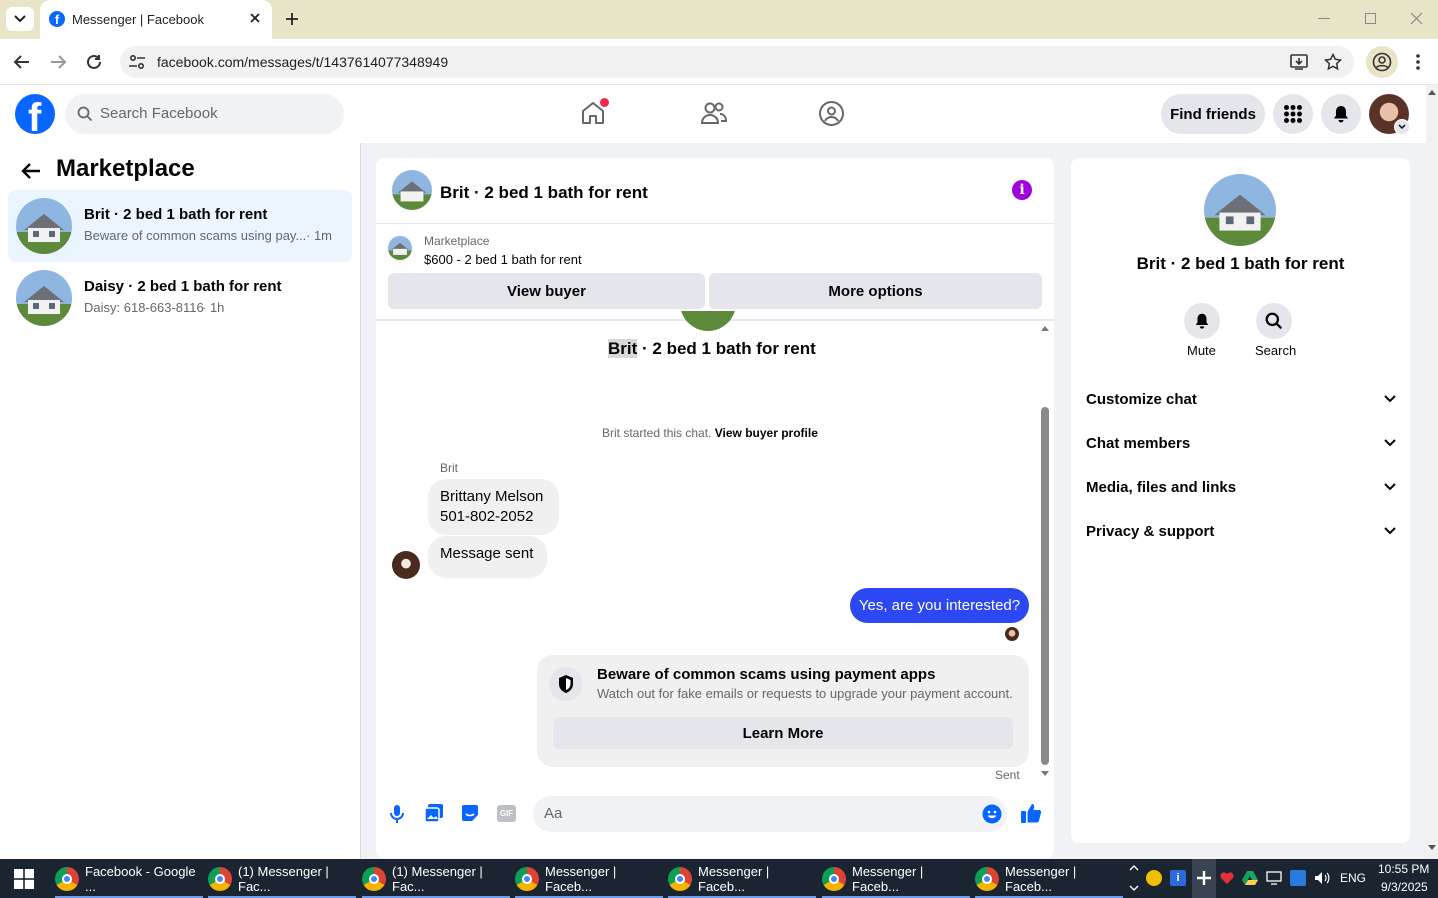 The width and height of the screenshot is (1438, 898). I want to click on bookmark-star-icon, so click(1333, 62).